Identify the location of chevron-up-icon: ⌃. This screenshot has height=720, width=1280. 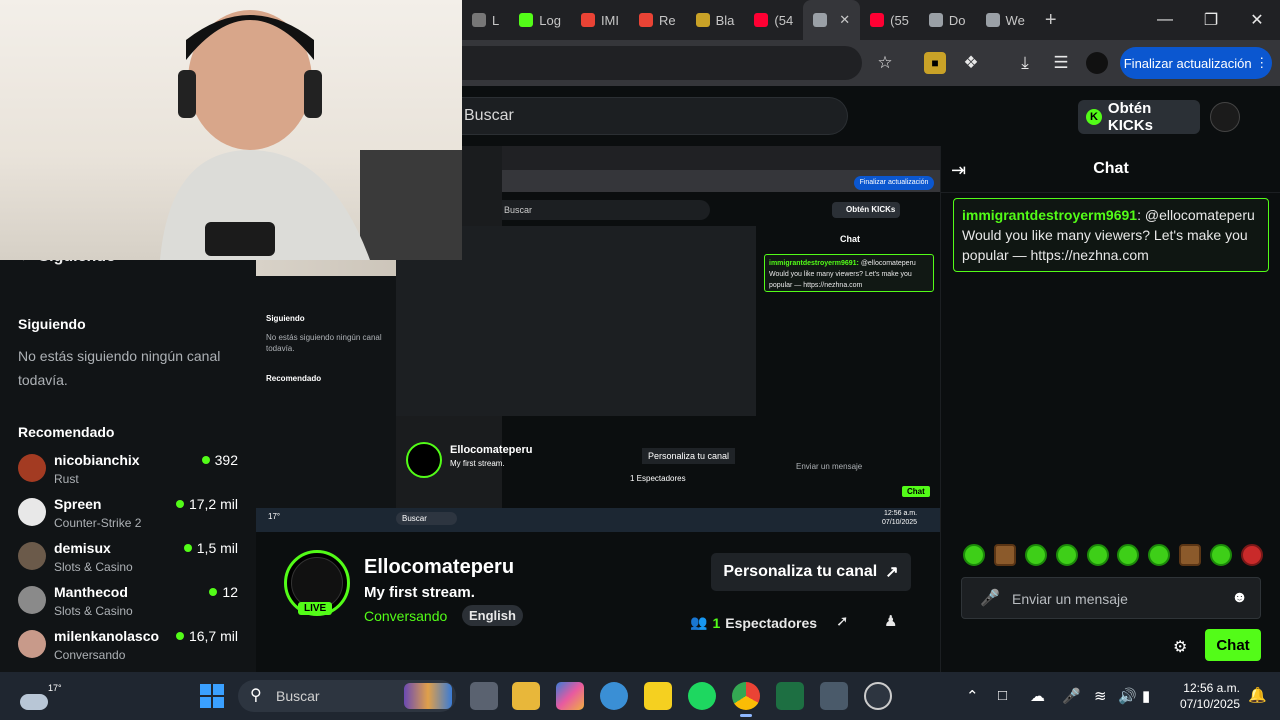
(972, 696).